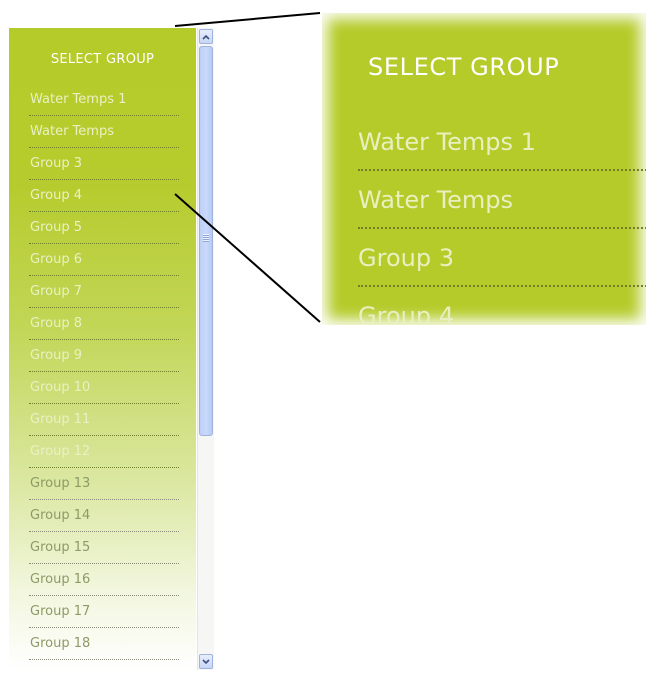 The width and height of the screenshot is (646, 673). Describe the element at coordinates (104, 324) in the screenshot. I see `list-item: Group 8` at that location.